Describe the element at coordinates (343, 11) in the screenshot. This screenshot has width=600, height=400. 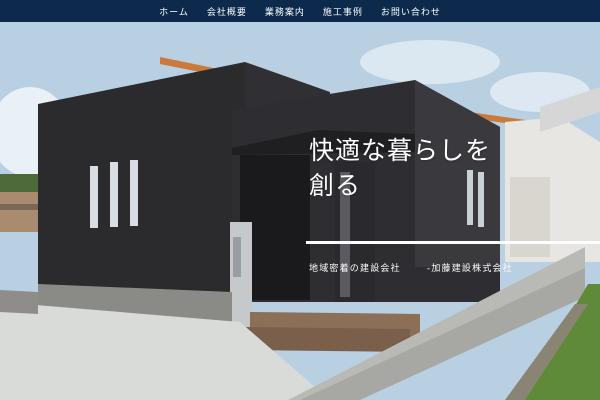
I see `nav-item-works: 施工事例` at that location.